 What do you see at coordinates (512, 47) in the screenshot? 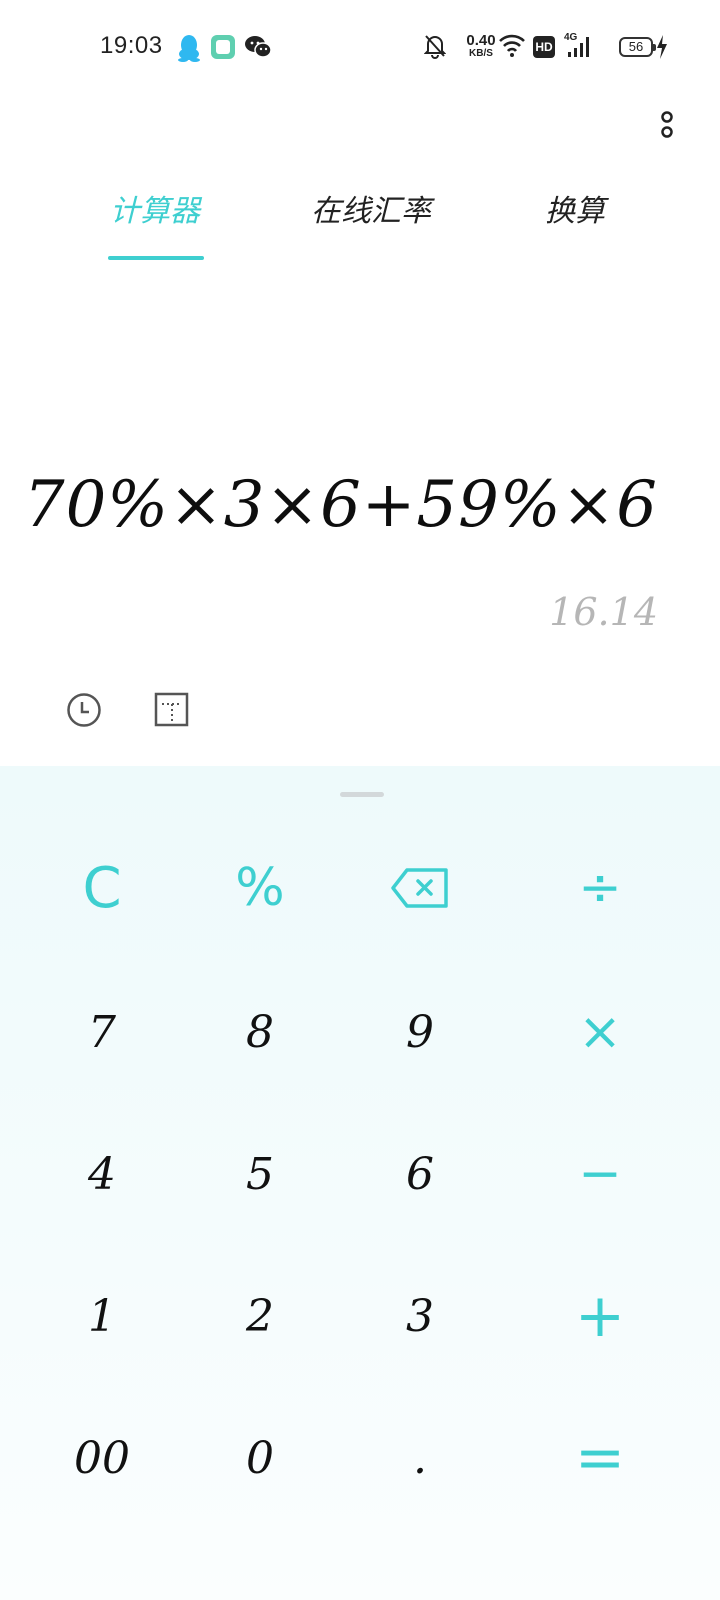
I see `wifi-icon` at bounding box center [512, 47].